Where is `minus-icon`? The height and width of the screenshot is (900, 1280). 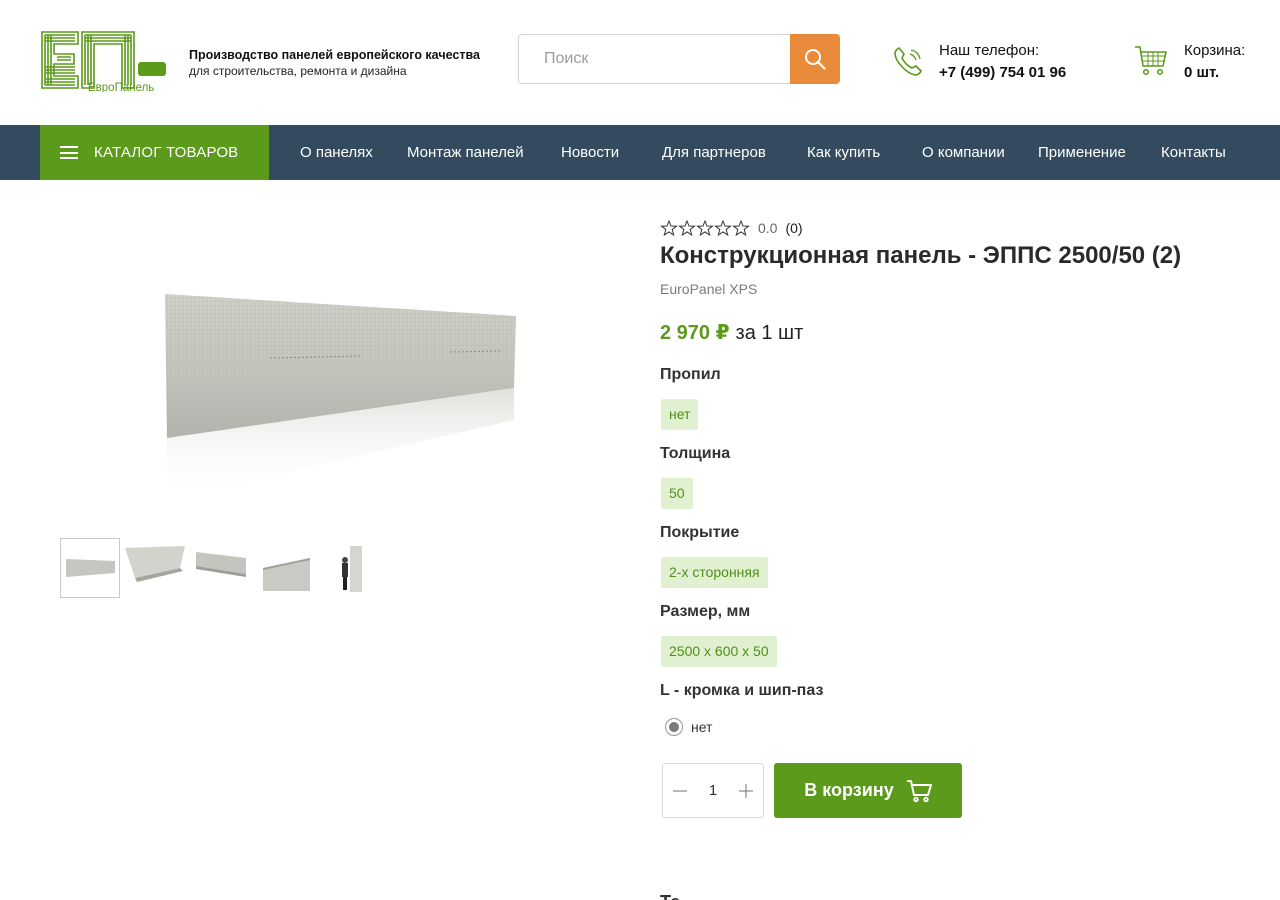
minus-icon is located at coordinates (680, 790).